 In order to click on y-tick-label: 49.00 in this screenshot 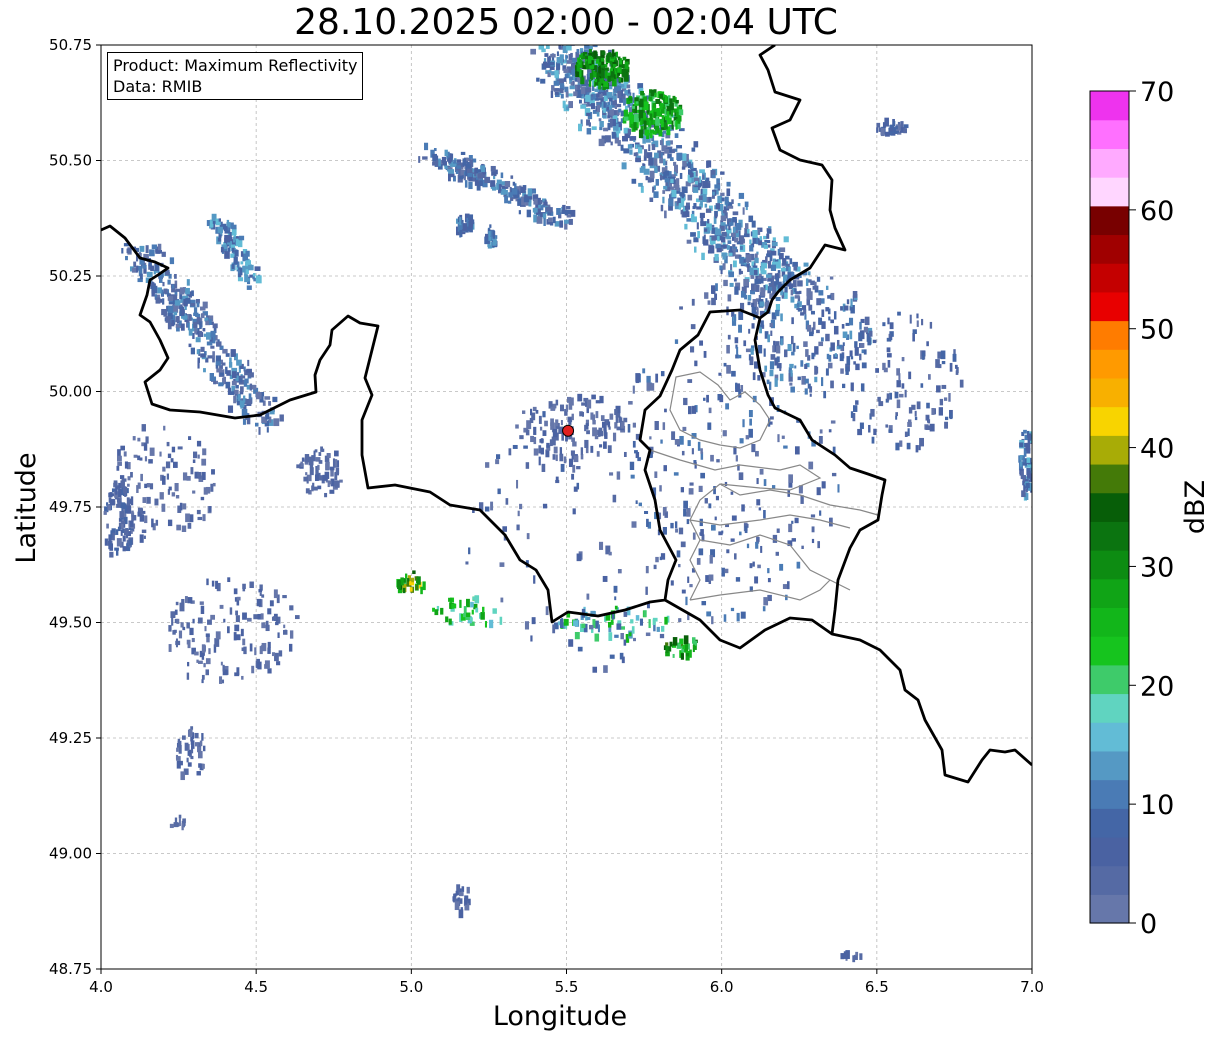, I will do `click(70, 854)`.